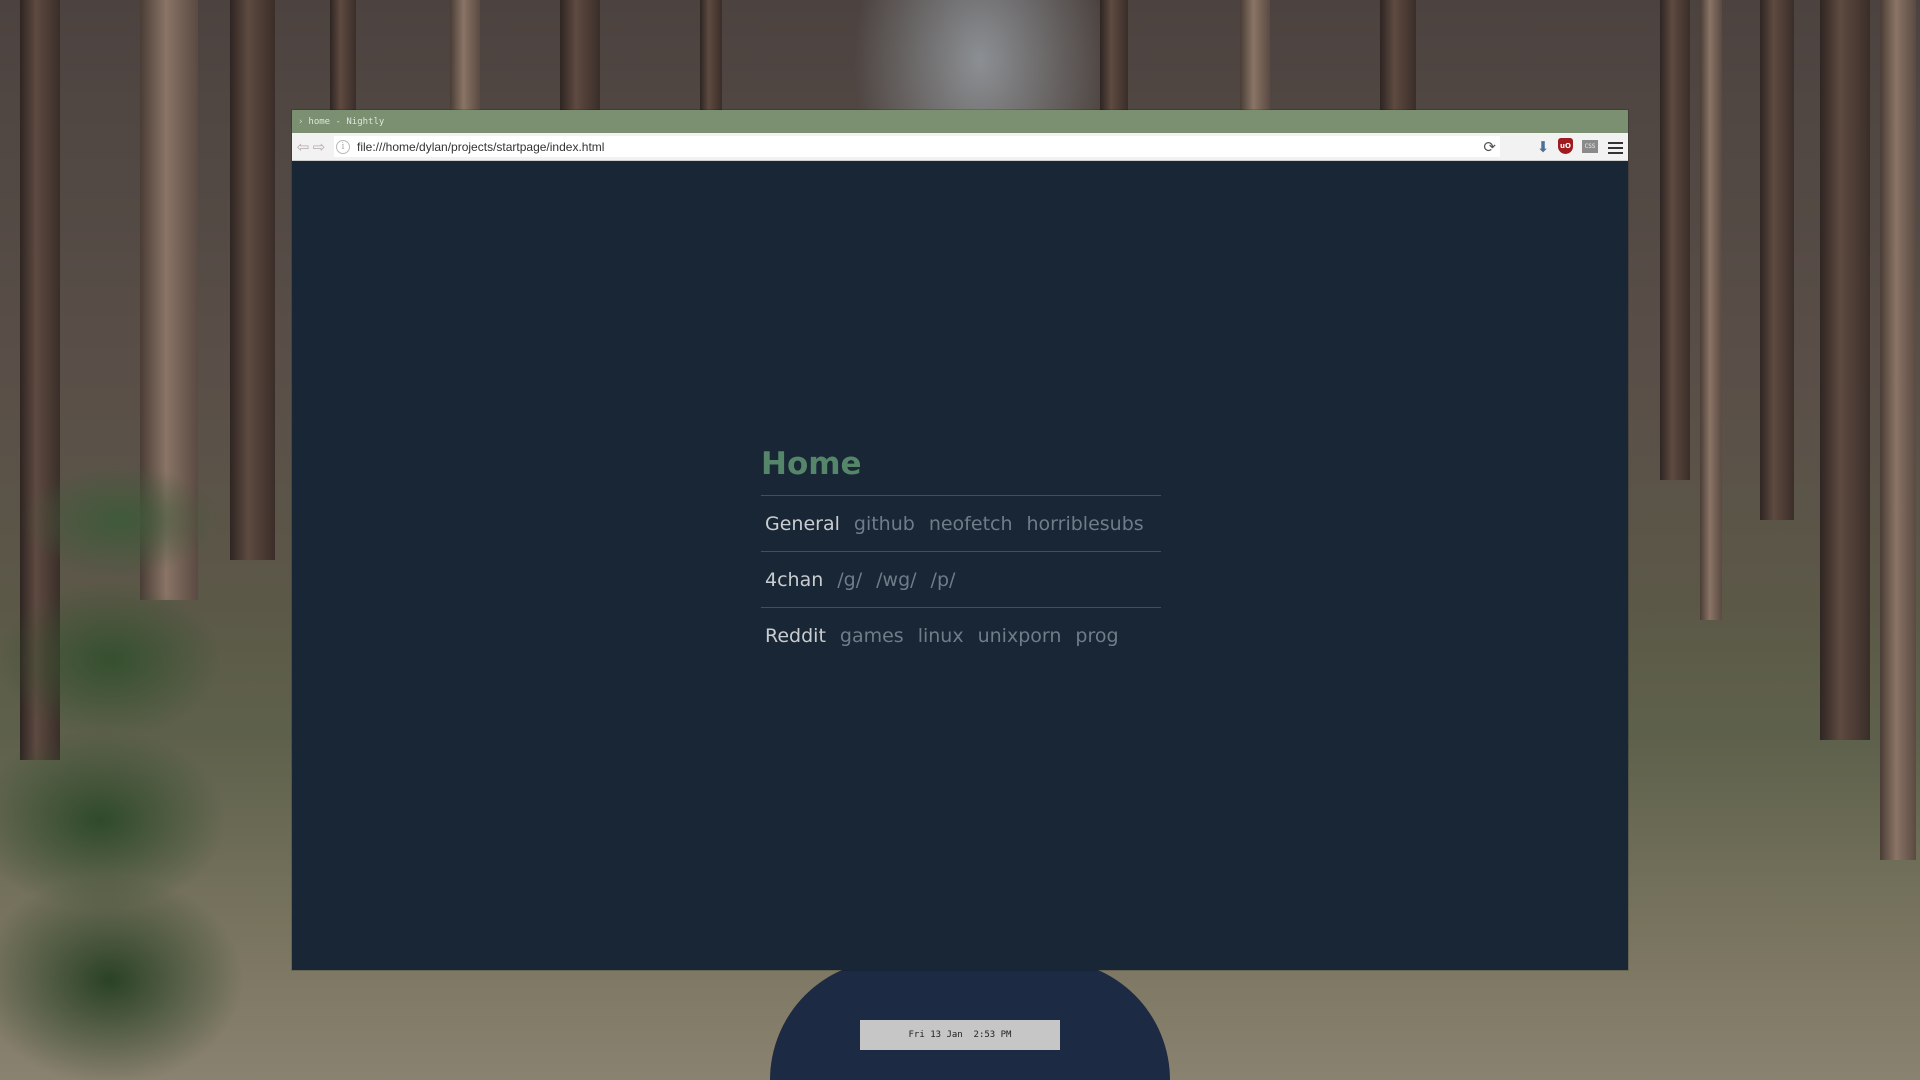 Image resolution: width=1920 pixels, height=1080 pixels. I want to click on chevron-right-icon: ›, so click(301, 121).